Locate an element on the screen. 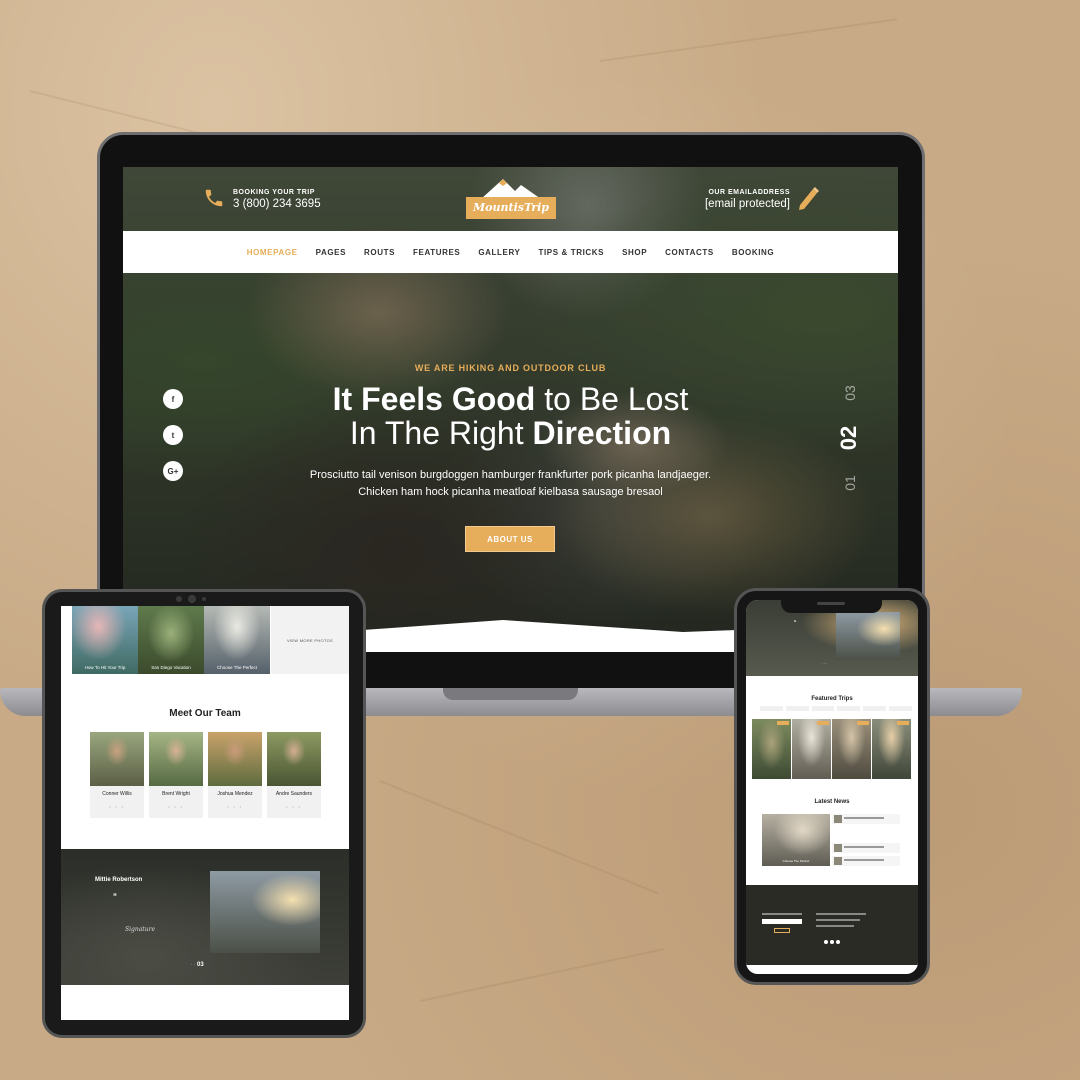  hero-headline-line-1: It Feels Good to Be Lost is located at coordinates (510, 399).